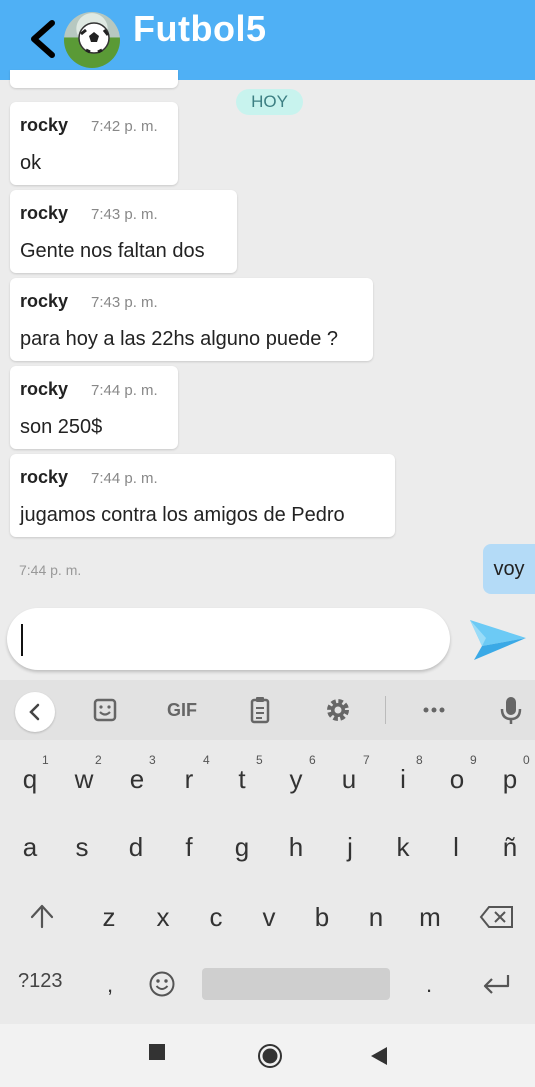 This screenshot has height=1087, width=535. I want to click on system-nav-bar, so click(267, 1055).